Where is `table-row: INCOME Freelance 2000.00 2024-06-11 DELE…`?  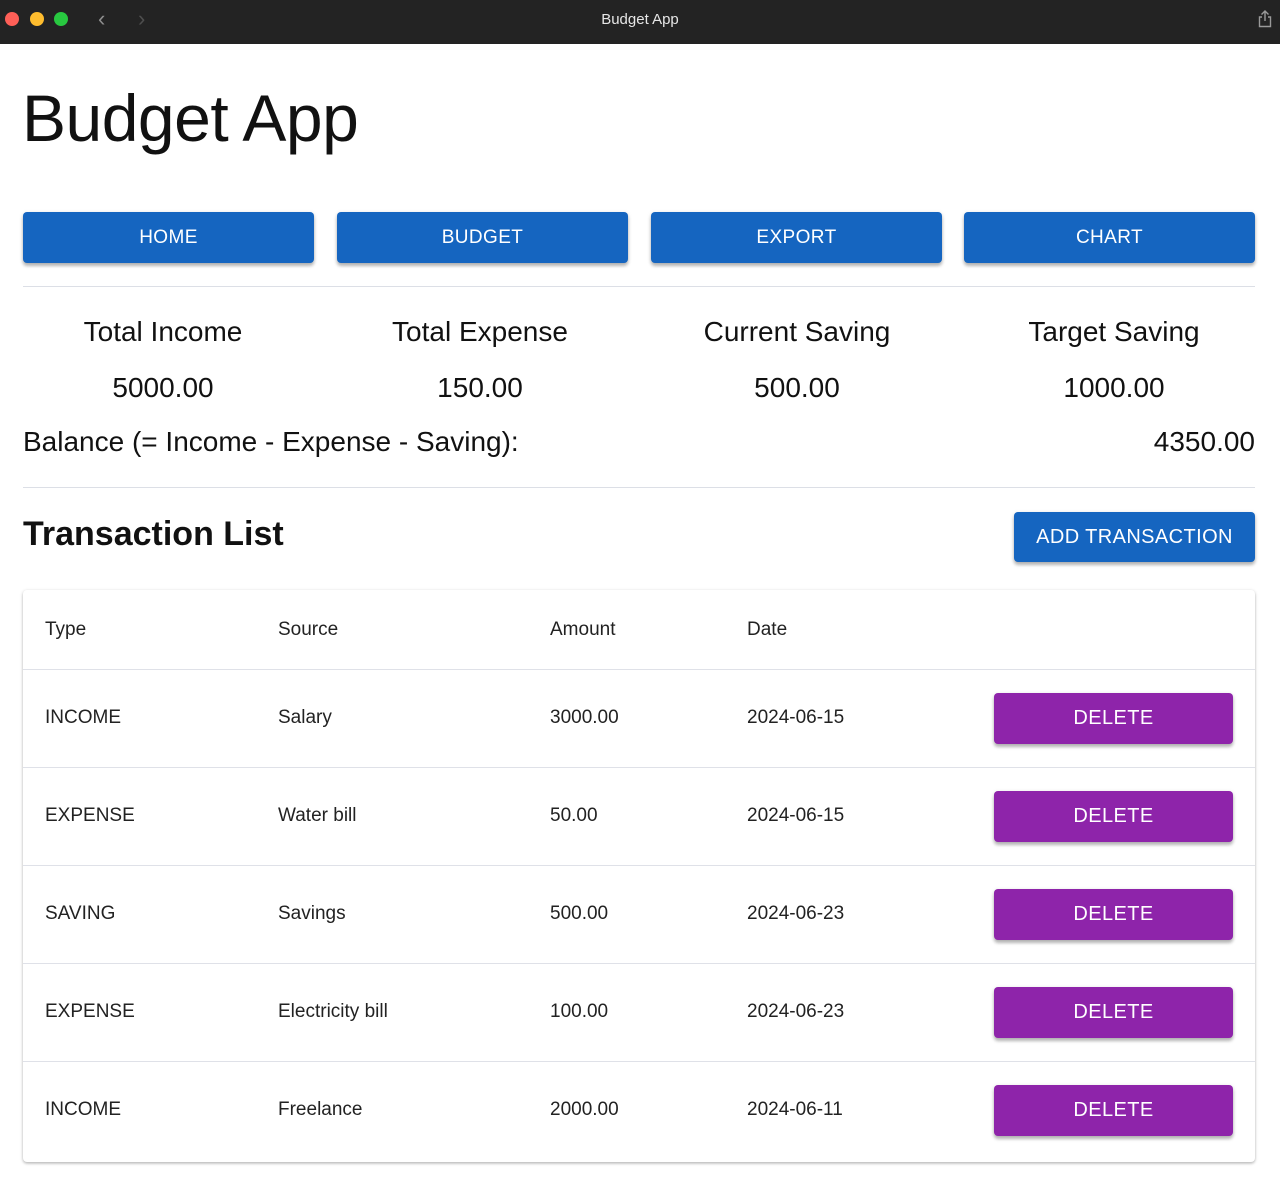 table-row: INCOME Freelance 2000.00 2024-06-11 DELE… is located at coordinates (639, 1111).